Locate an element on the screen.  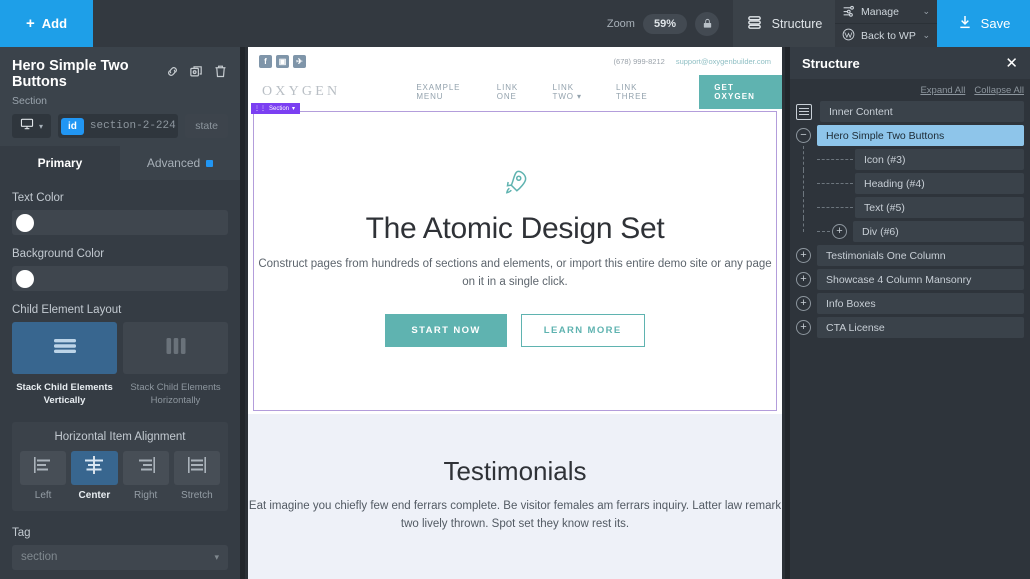
tab-advanced: Advanced is located at coordinates (180, 163).